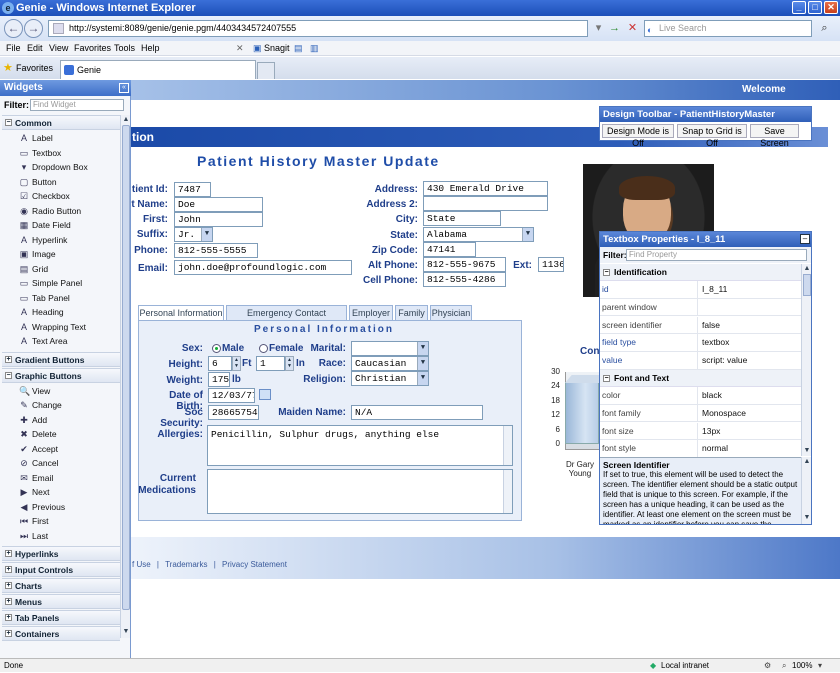 Image resolution: width=840 pixels, height=673 pixels. Describe the element at coordinates (700, 449) in the screenshot. I see `property-row-font-style: font style normal` at that location.